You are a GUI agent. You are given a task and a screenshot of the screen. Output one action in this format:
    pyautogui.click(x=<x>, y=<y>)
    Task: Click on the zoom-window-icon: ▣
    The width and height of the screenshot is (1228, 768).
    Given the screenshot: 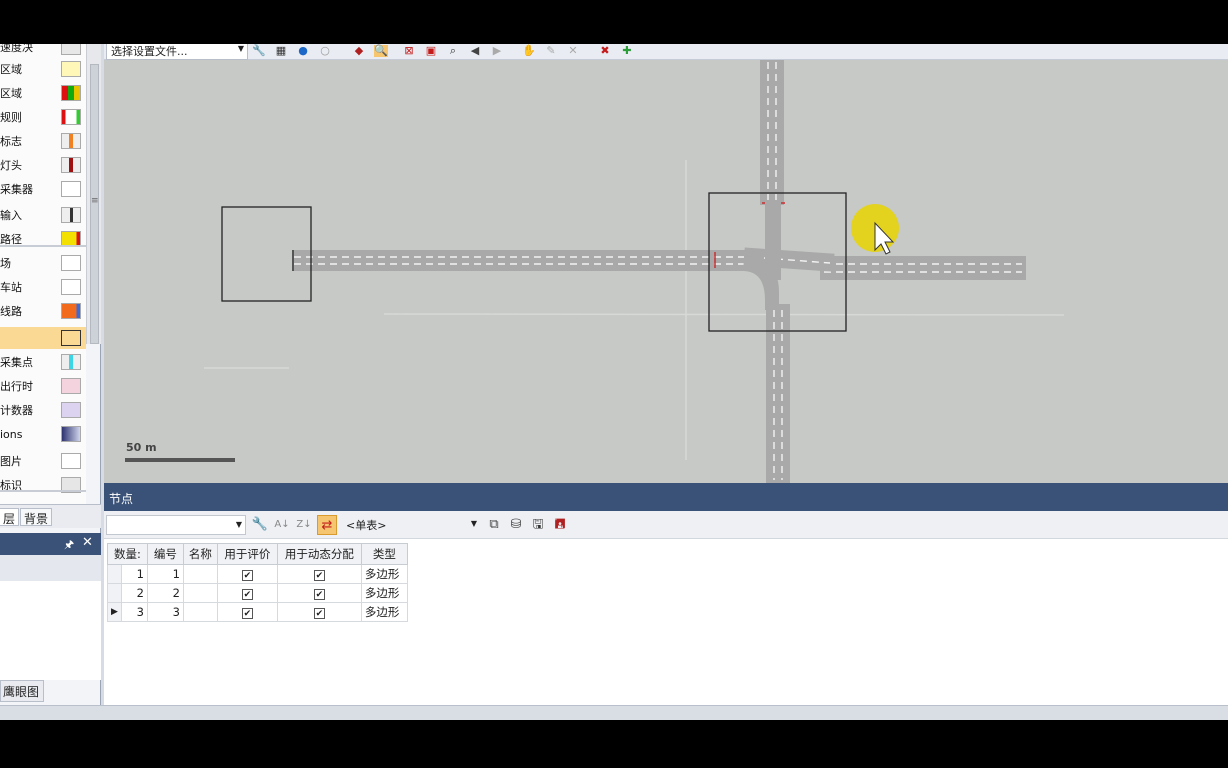 What is the action you would take?
    pyautogui.click(x=431, y=51)
    